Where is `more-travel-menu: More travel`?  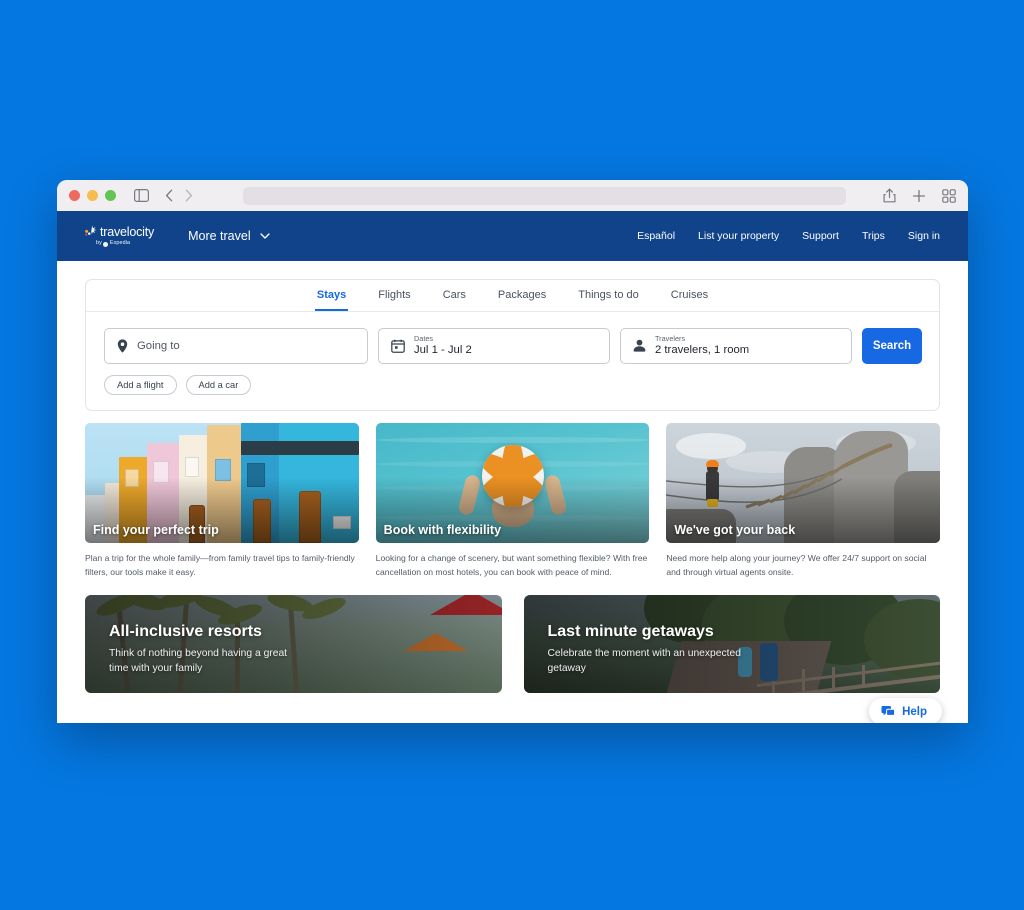 more-travel-menu: More travel is located at coordinates (229, 236).